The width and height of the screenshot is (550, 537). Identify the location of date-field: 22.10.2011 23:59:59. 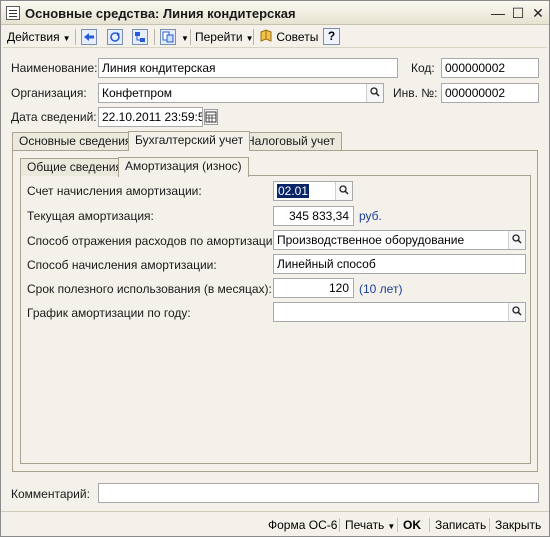
(150, 117).